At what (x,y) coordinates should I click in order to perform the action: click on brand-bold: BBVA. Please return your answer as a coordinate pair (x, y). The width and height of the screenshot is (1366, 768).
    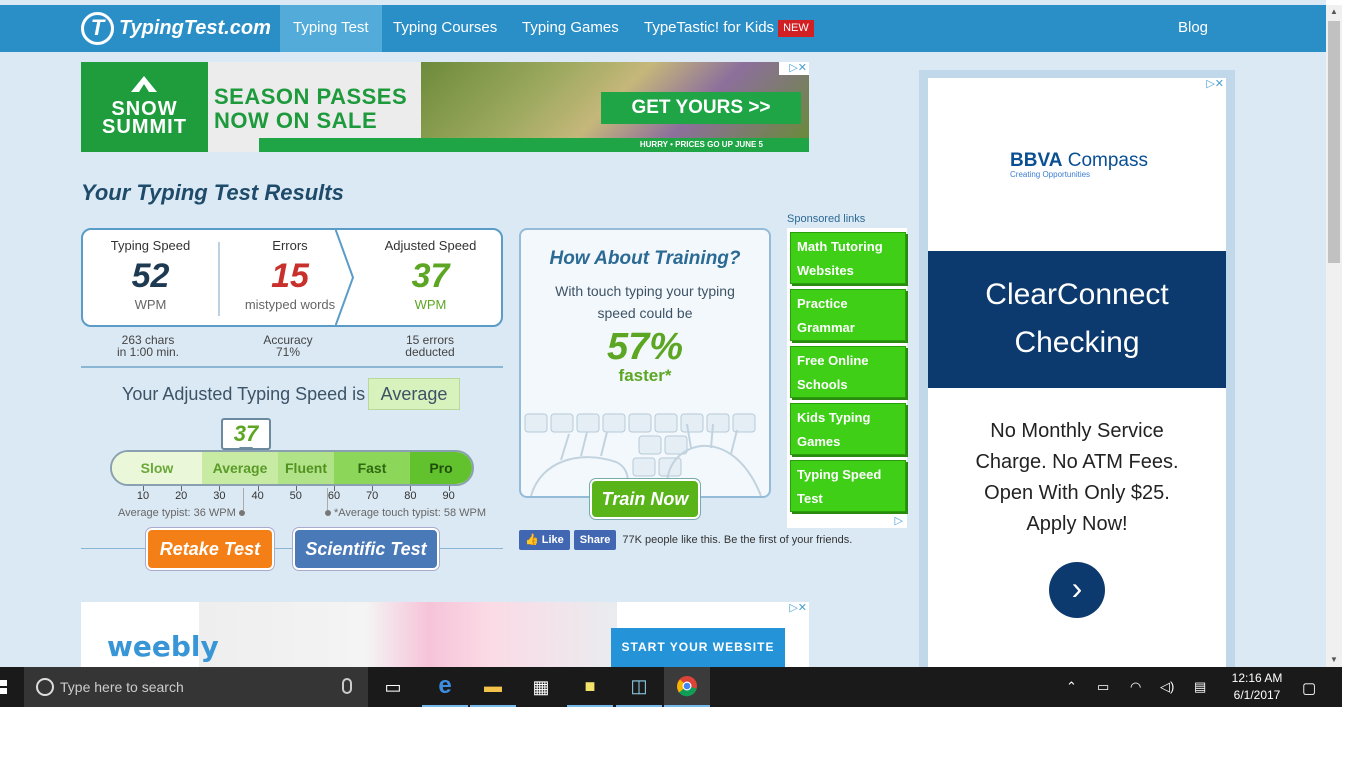
    Looking at the image, I should click on (1036, 160).